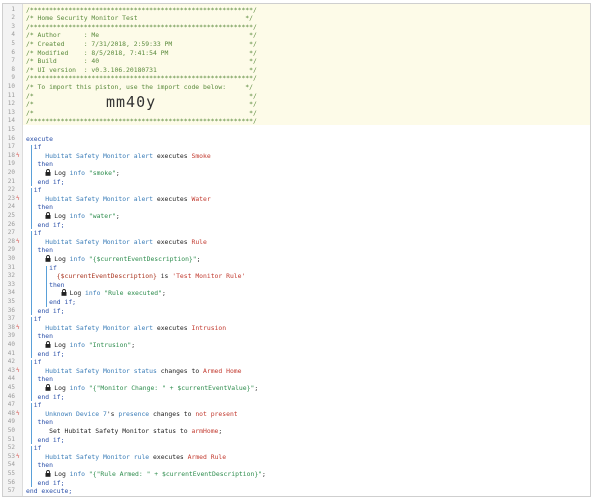  Describe the element at coordinates (296, 216) in the screenshot. I see `code-line: 25 Log info "water";` at that location.